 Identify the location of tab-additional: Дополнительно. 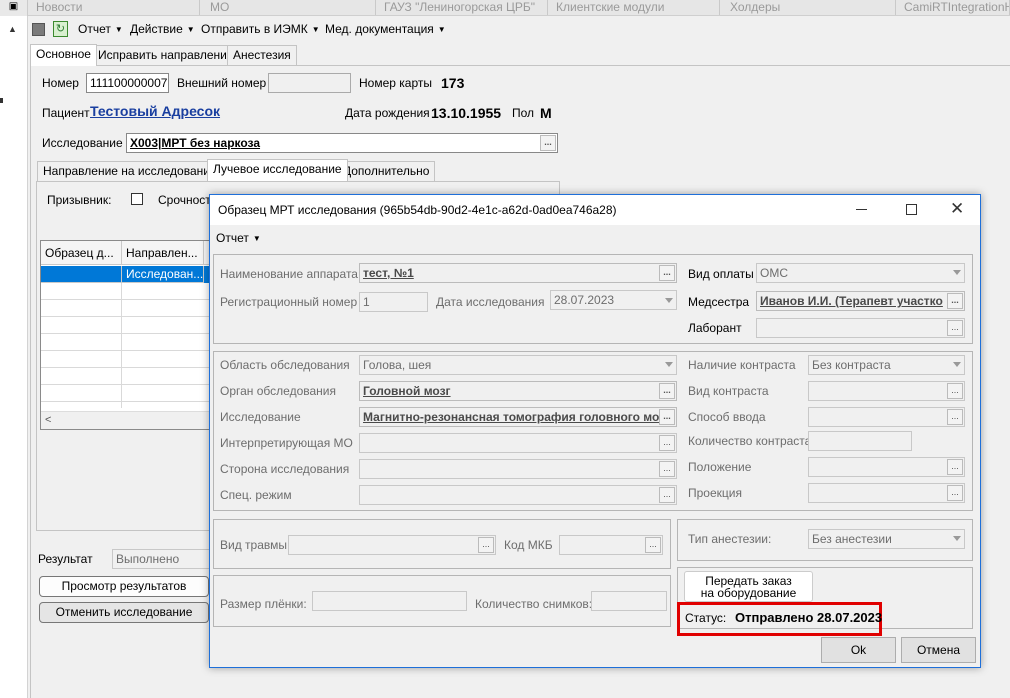
(386, 171).